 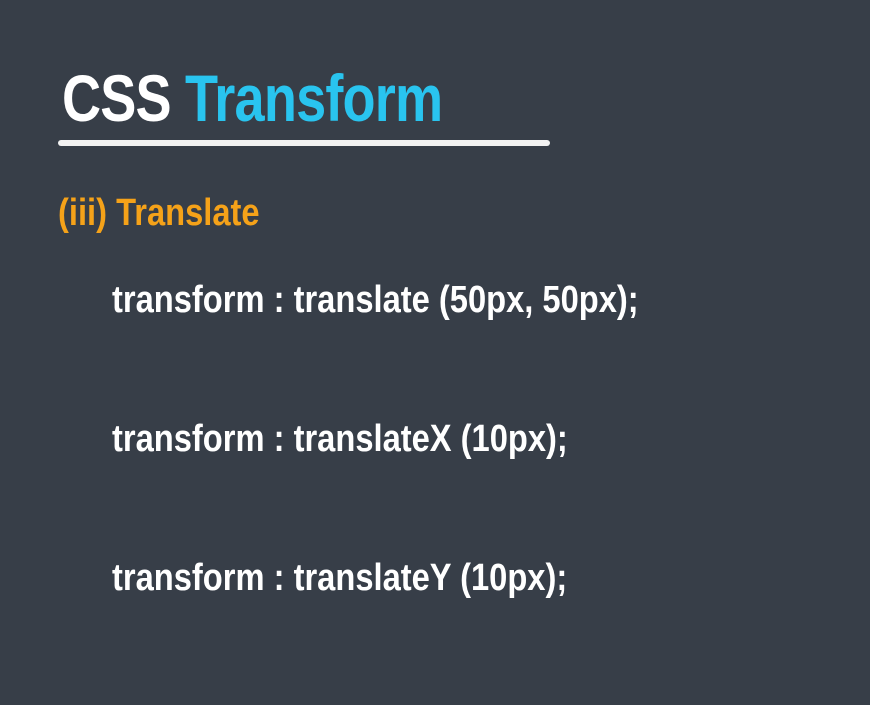 I want to click on code-line-translatex: transform : translateX (10px);, so click(x=340, y=439).